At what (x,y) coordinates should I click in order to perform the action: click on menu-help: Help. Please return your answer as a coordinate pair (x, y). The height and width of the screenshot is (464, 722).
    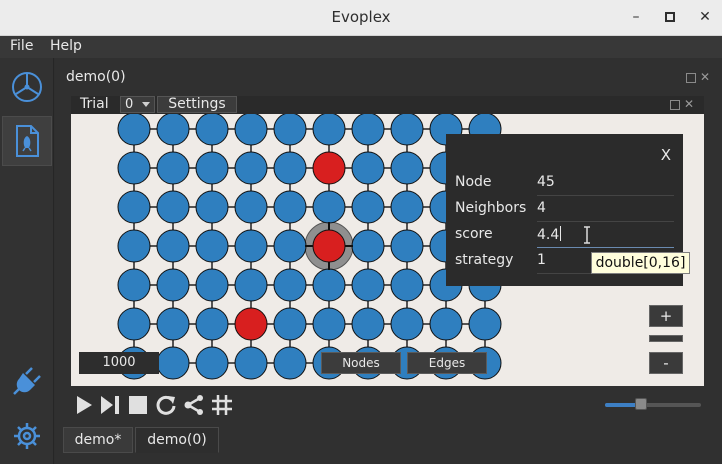
    Looking at the image, I should click on (66, 46).